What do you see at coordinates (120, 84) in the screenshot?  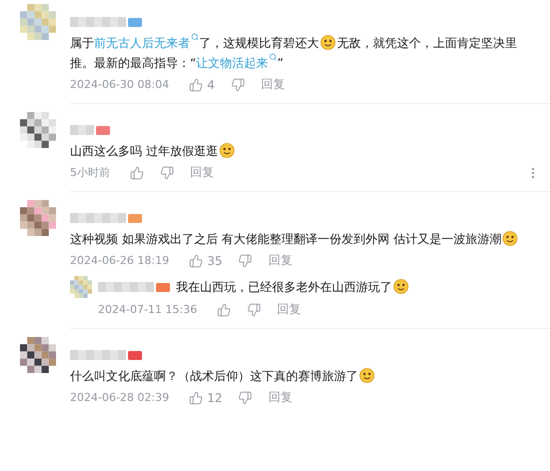 I see `comment-time: 2024-06-30 08:04` at bounding box center [120, 84].